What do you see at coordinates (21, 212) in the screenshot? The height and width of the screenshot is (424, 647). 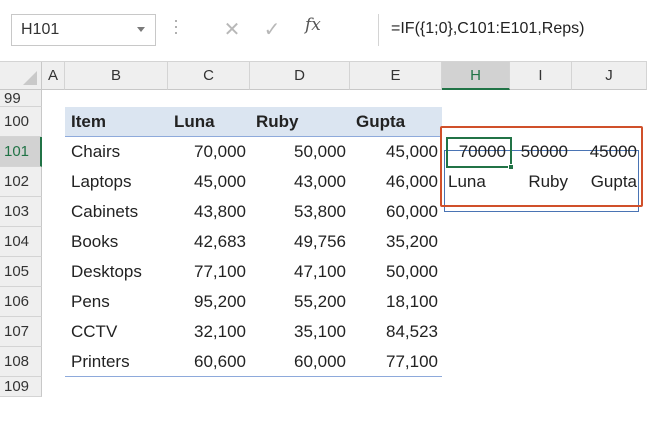 I see `row-header-103: 103` at bounding box center [21, 212].